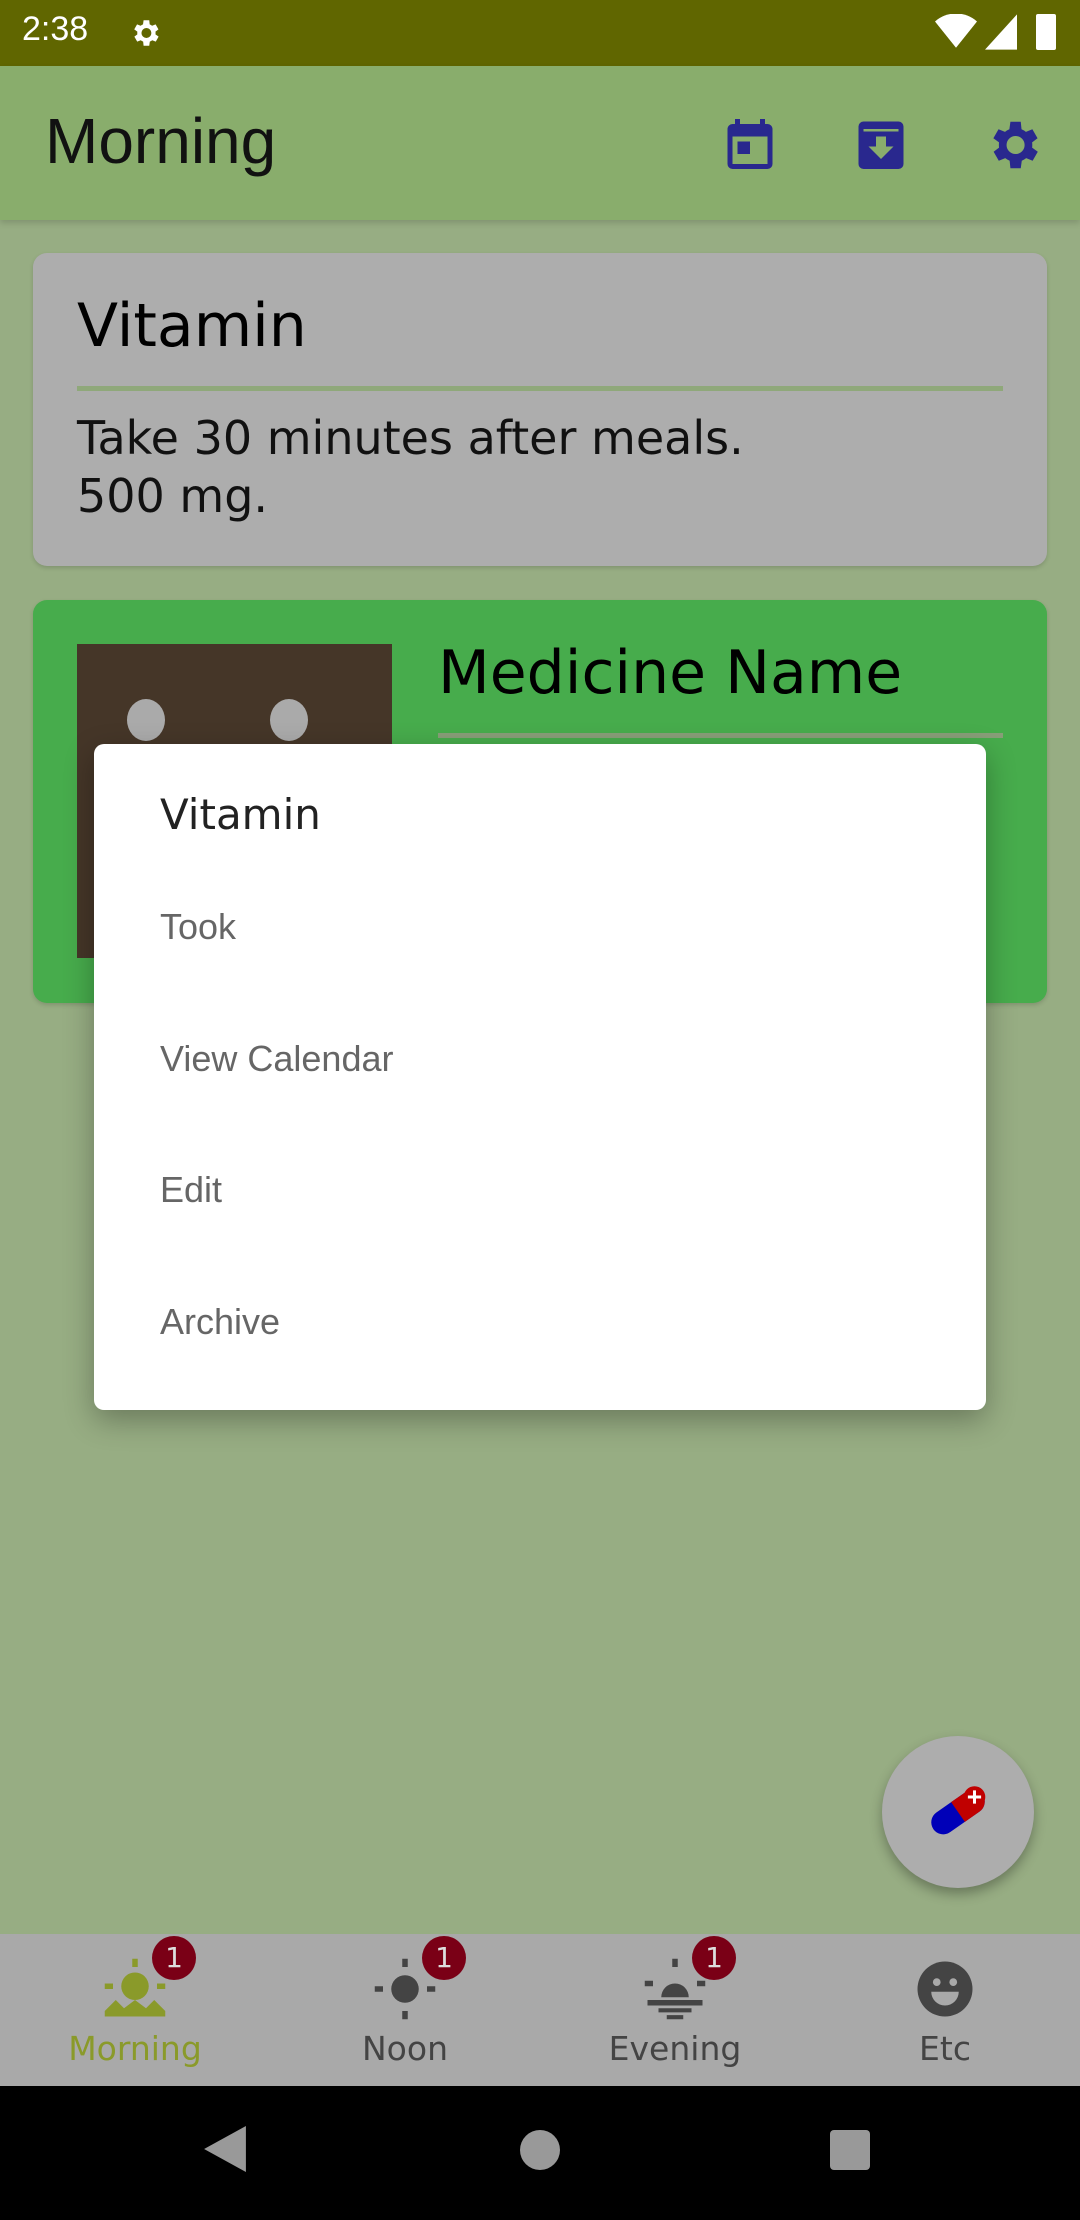 This screenshot has height=2220, width=1080. What do you see at coordinates (881, 144) in the screenshot?
I see `archive-icon` at bounding box center [881, 144].